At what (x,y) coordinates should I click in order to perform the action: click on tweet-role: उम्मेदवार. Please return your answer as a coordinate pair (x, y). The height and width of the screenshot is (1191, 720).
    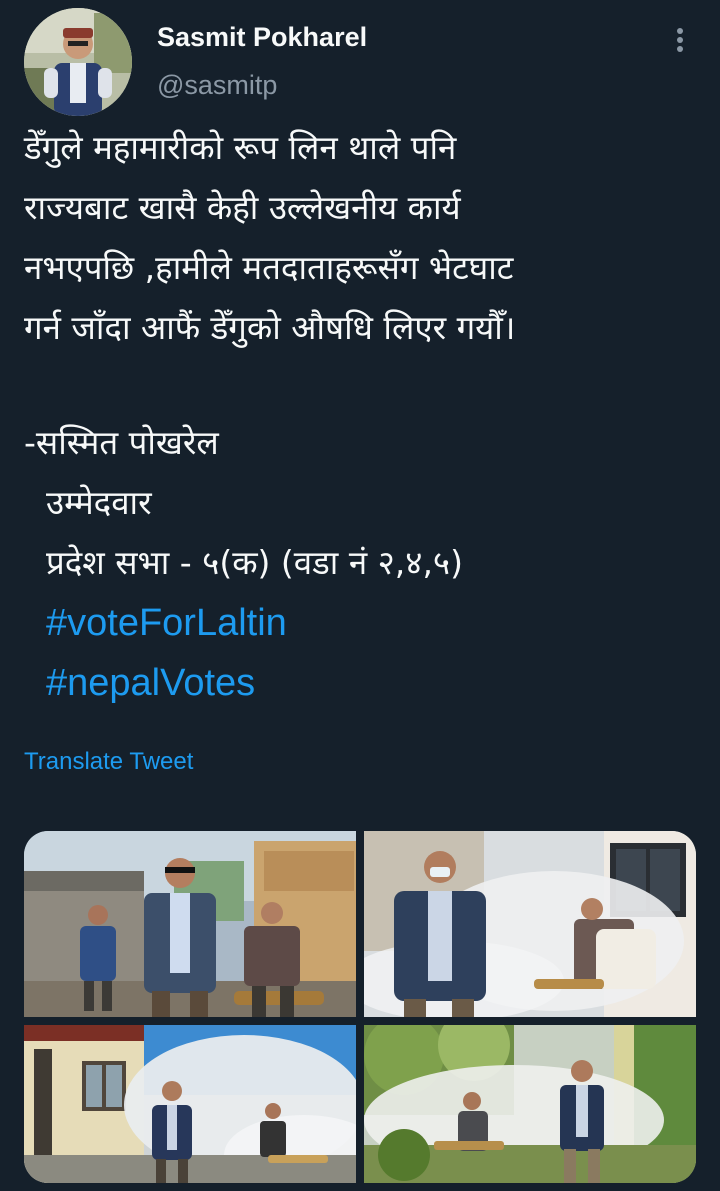
    Looking at the image, I should click on (99, 502).